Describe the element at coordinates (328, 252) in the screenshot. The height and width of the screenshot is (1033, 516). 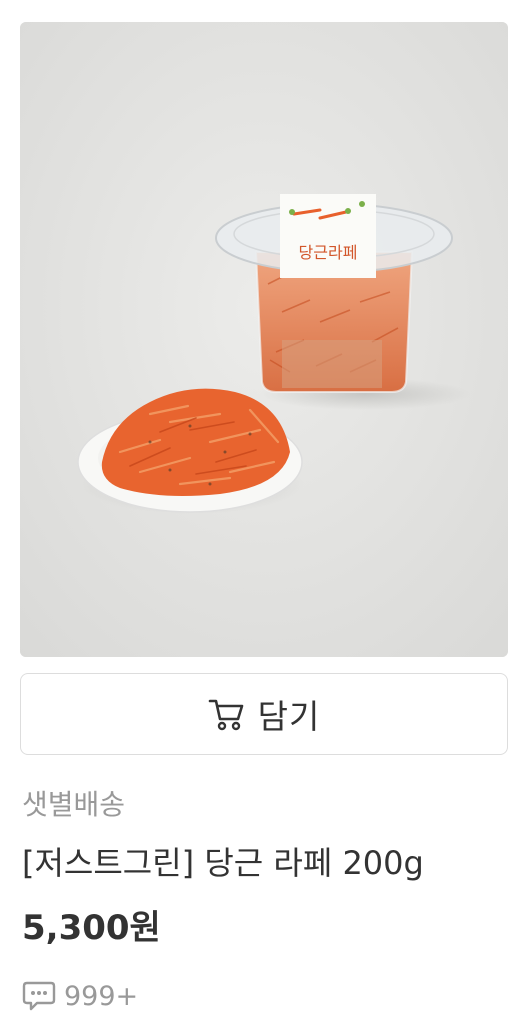
I see `image-label-text: 당근라페` at that location.